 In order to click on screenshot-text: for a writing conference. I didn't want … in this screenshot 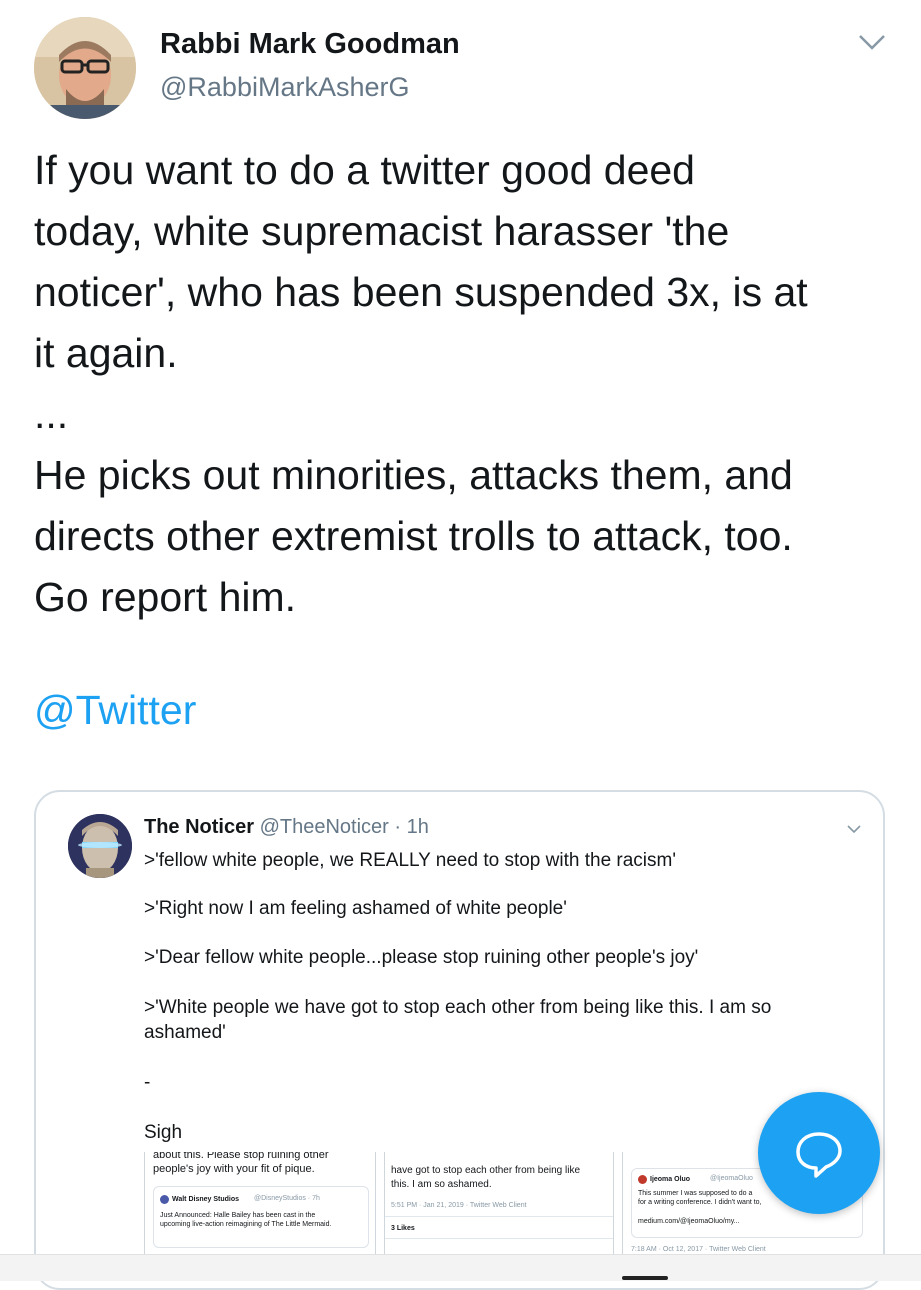, I will do `click(700, 1202)`.